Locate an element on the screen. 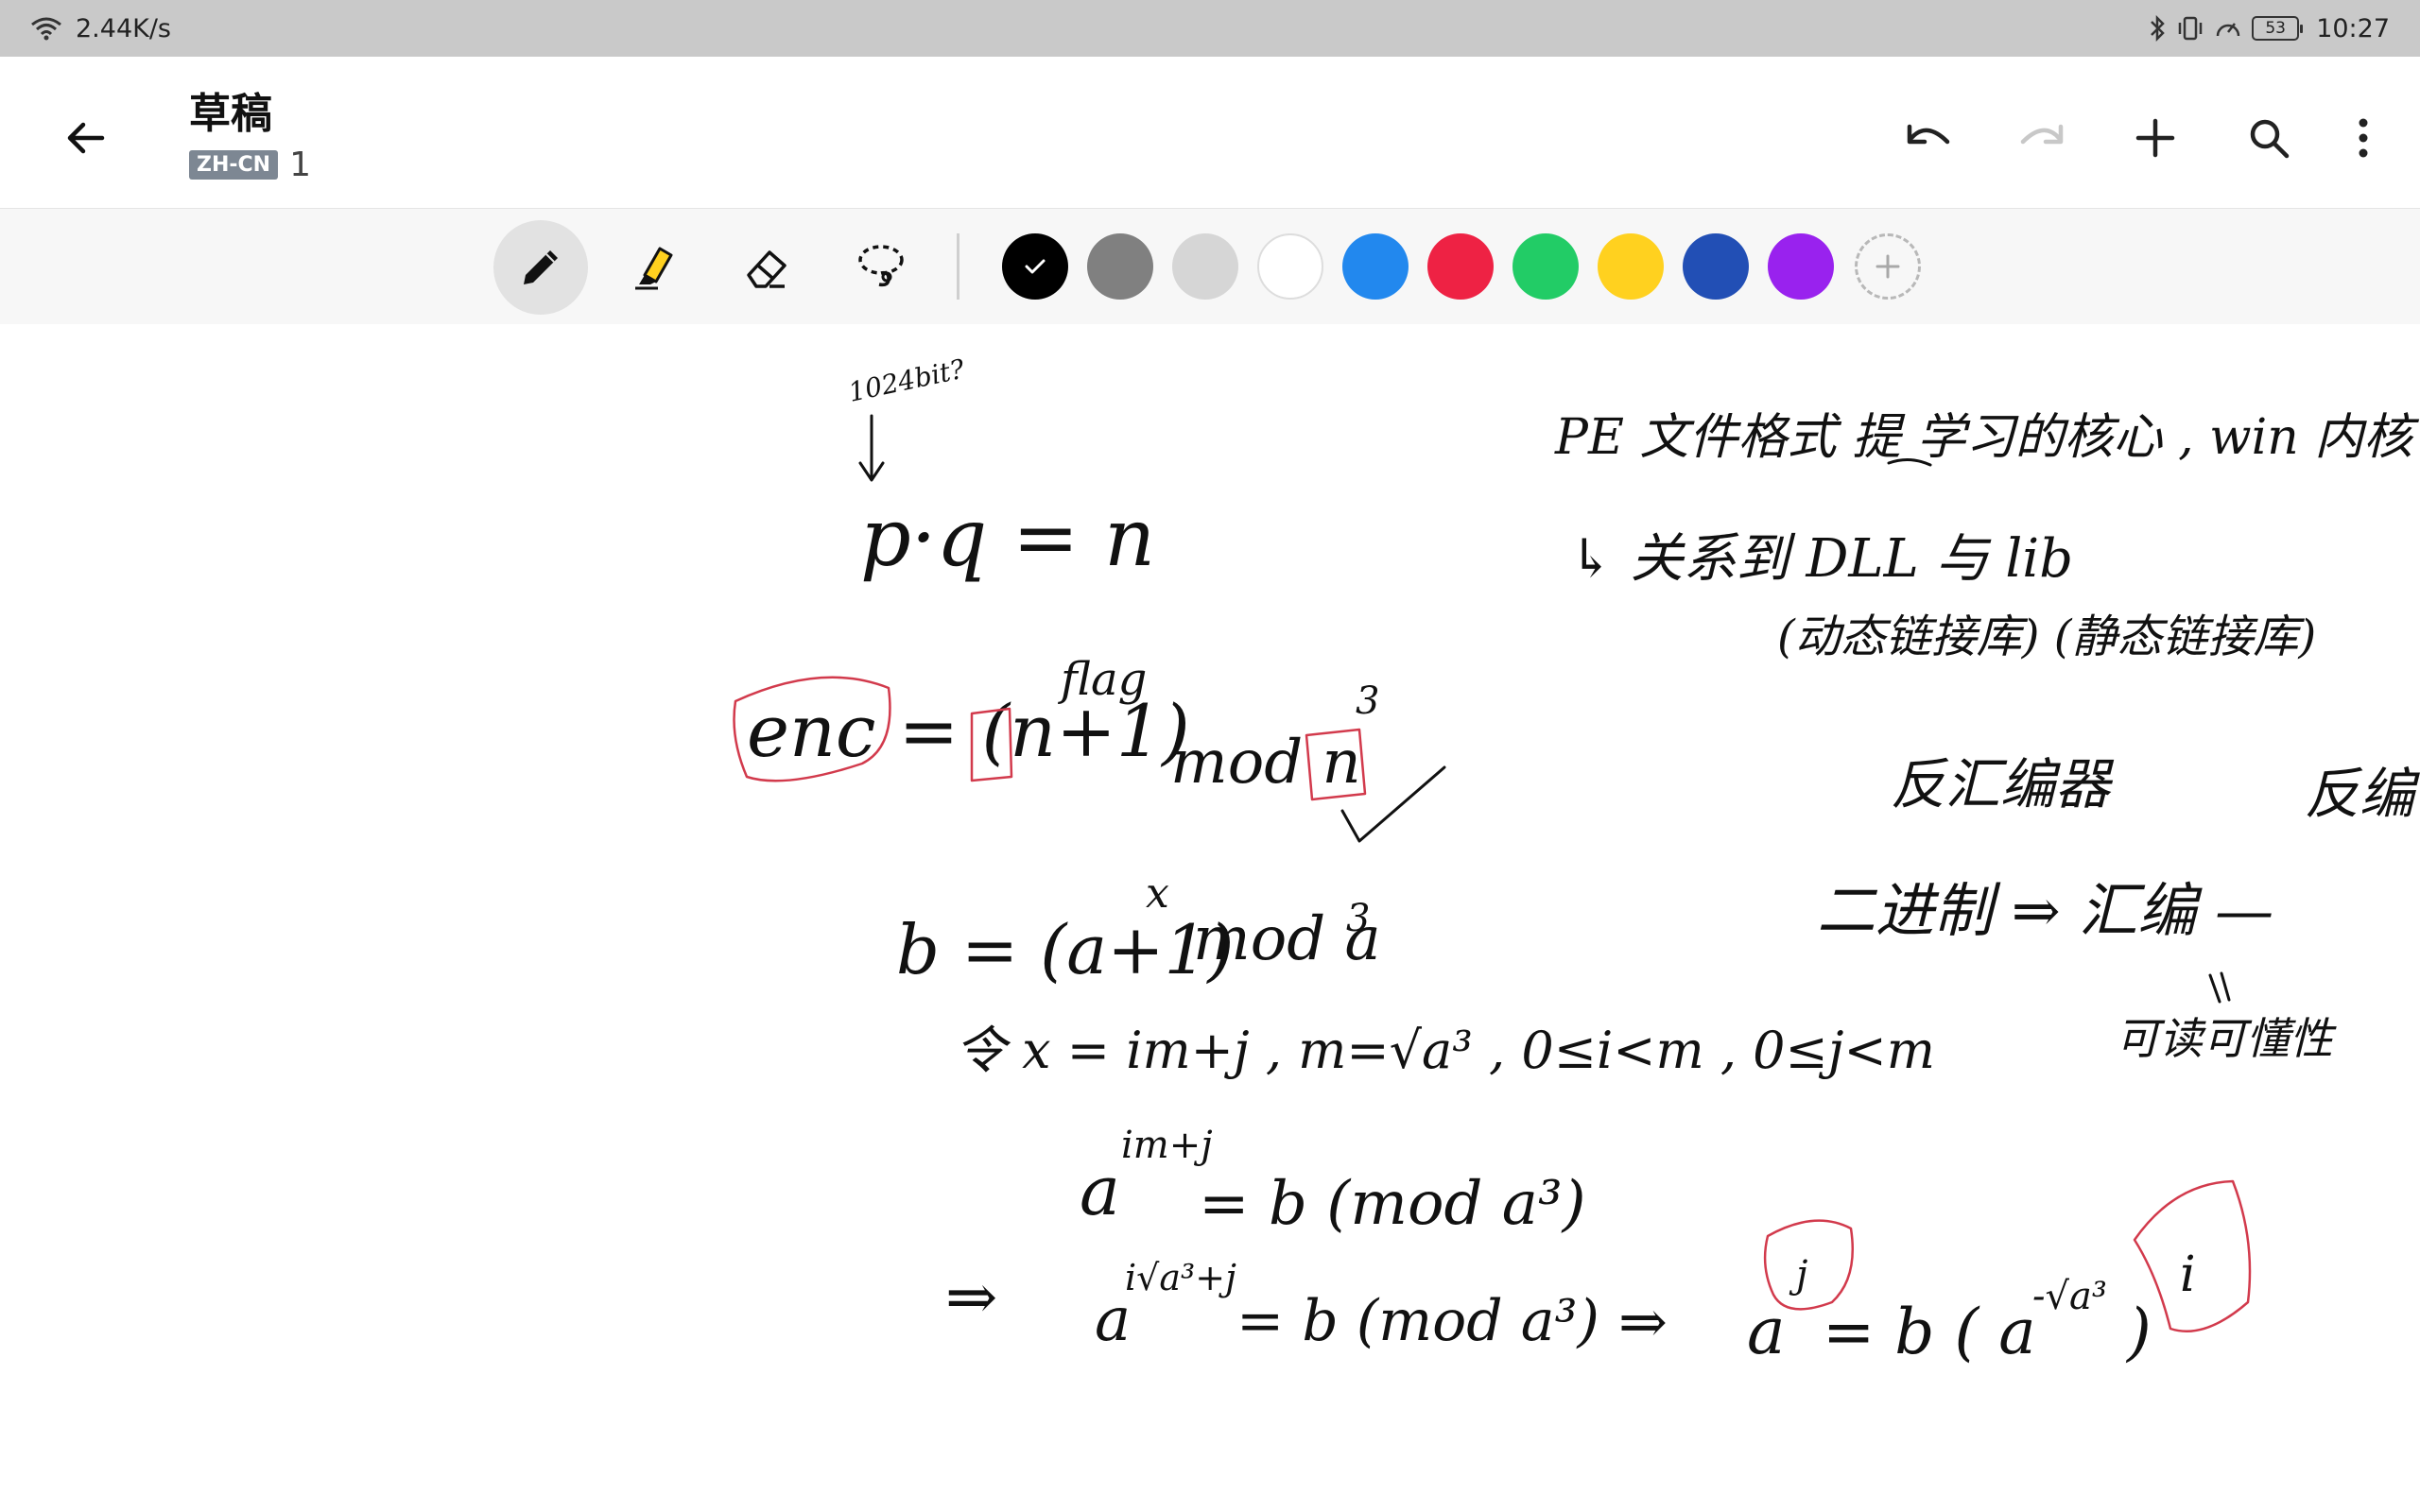 Image resolution: width=2420 pixels, height=1512 pixels. color-swatch-green is located at coordinates (1545, 266).